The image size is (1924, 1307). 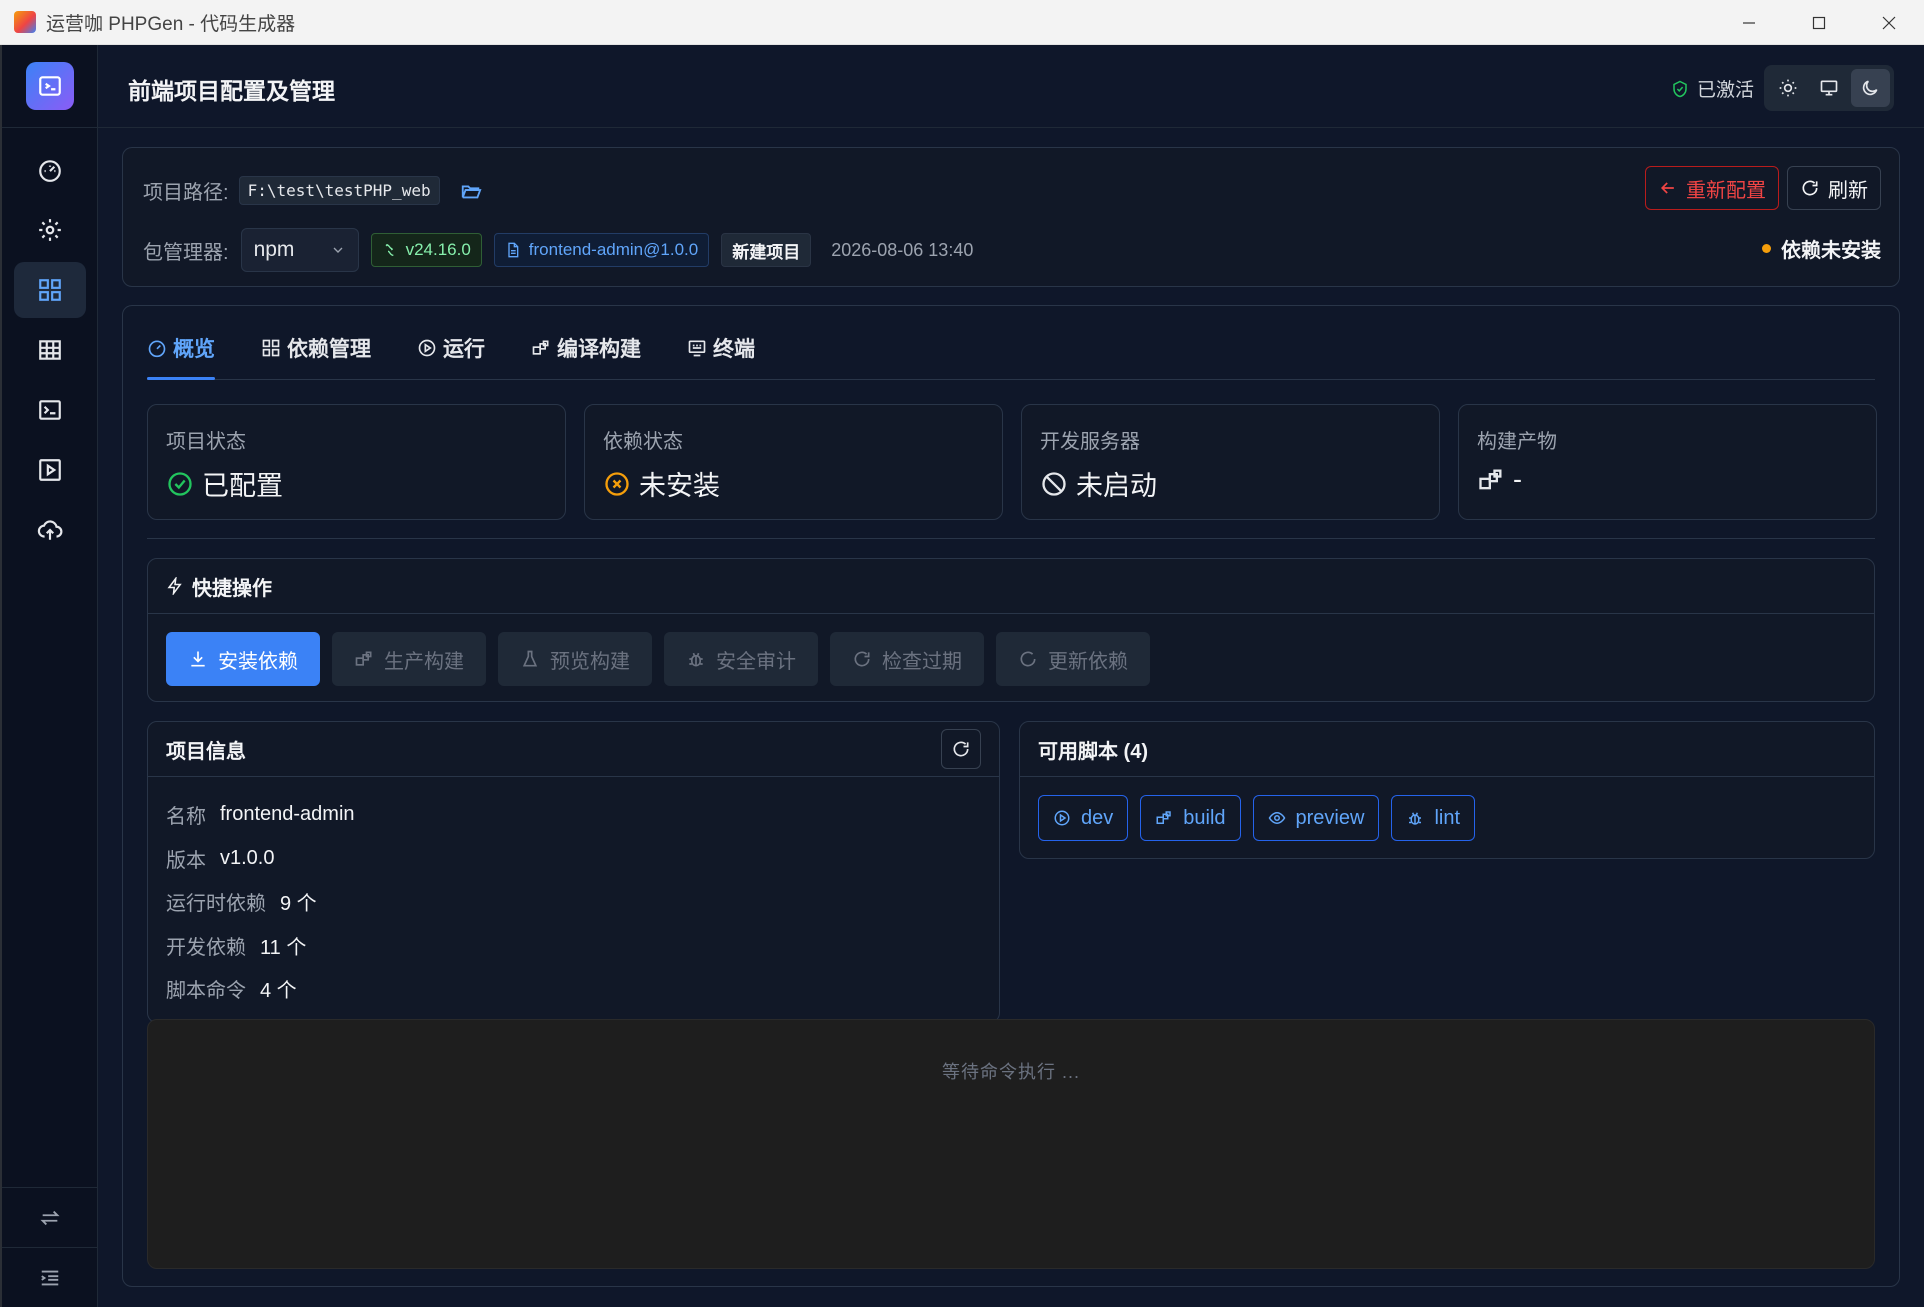 I want to click on quick-actions-header: 快捷操作, so click(x=1011, y=586).